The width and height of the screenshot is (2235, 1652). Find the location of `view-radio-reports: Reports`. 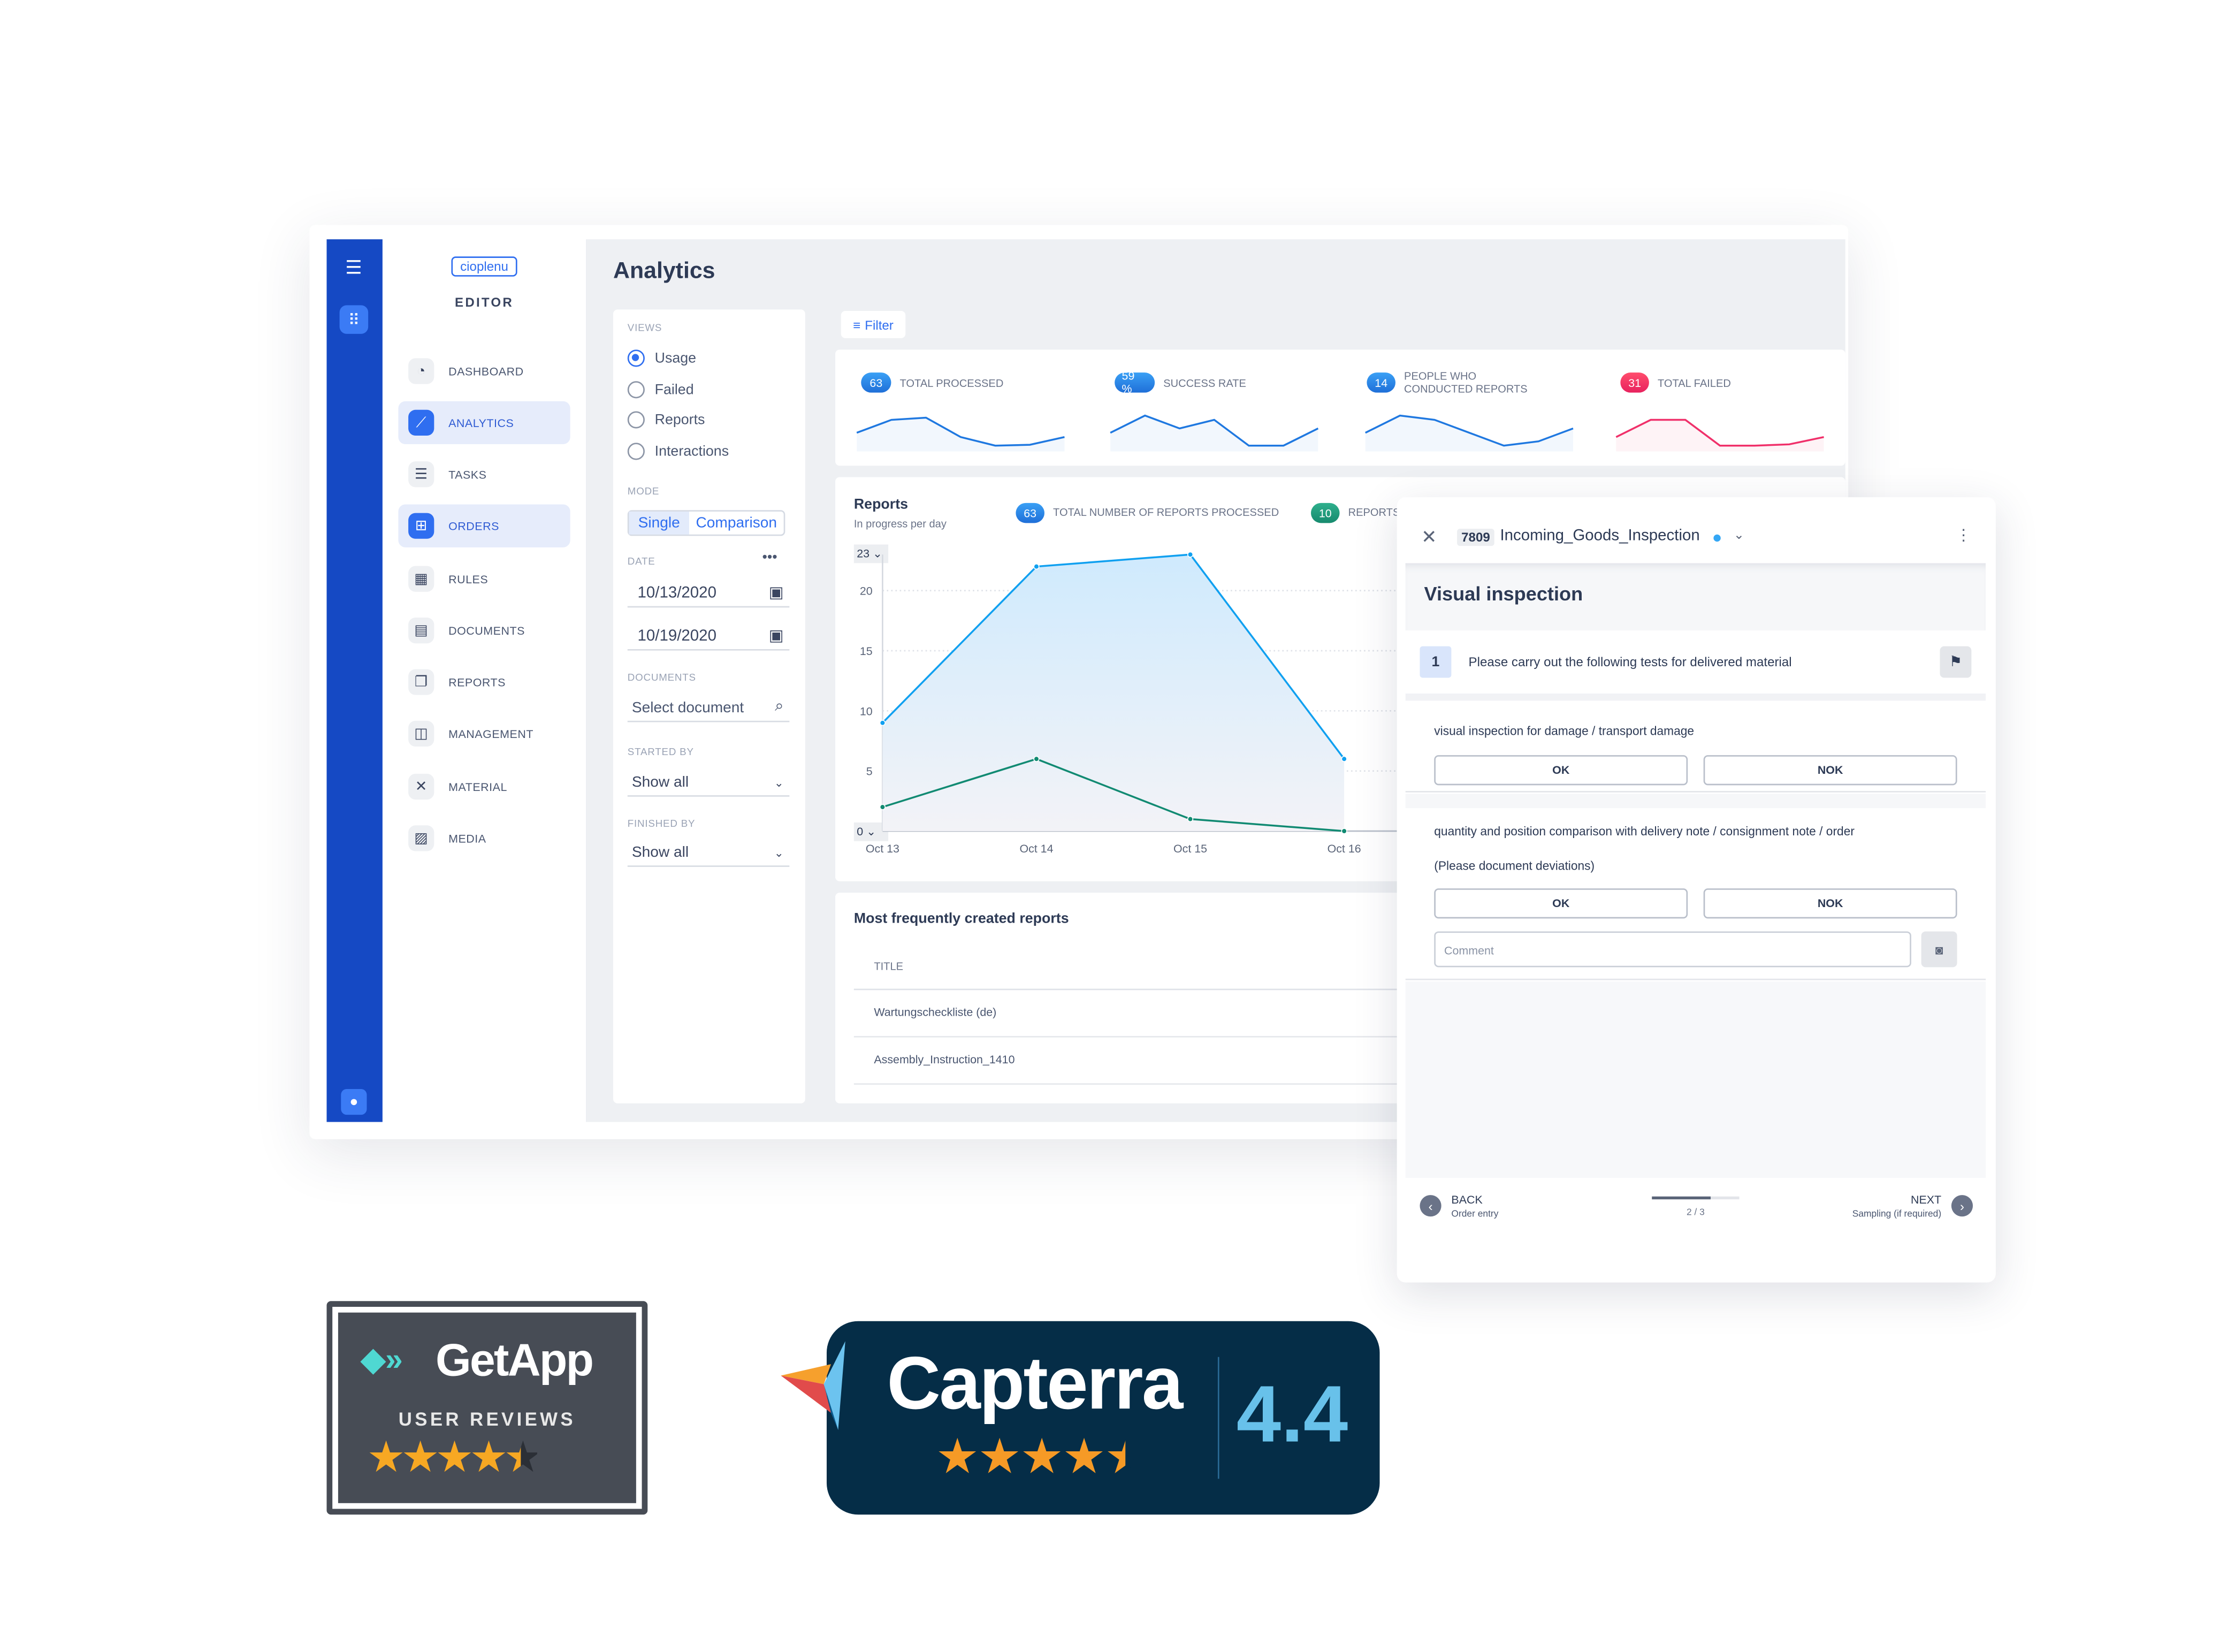

view-radio-reports: Reports is located at coordinates (666, 420).